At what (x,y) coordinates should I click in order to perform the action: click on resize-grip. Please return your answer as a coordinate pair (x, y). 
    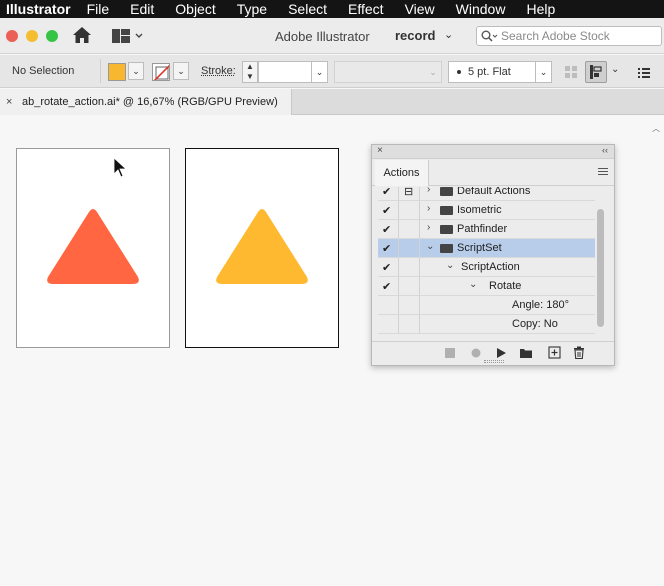
    Looking at the image, I should click on (494, 361).